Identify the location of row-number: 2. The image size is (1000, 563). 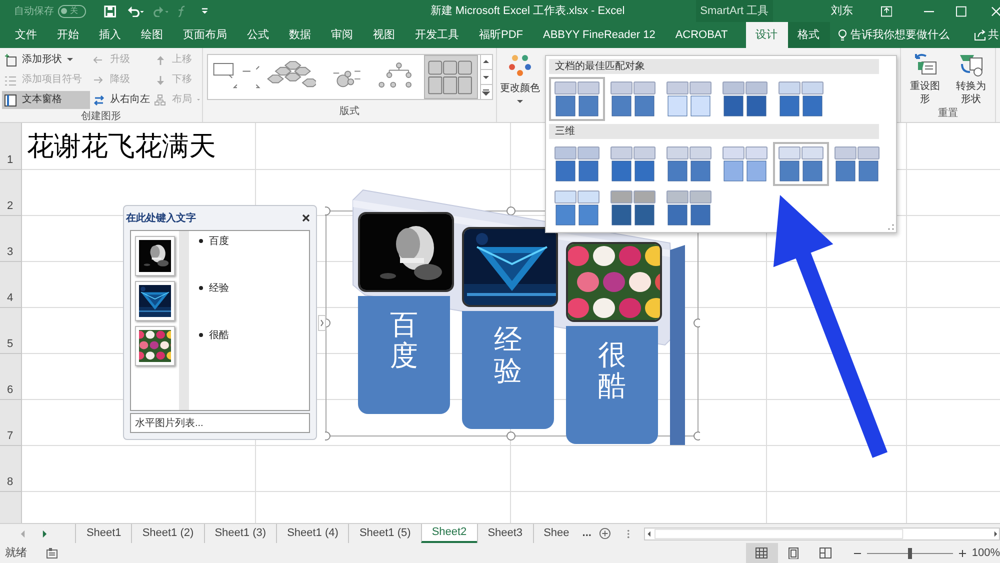
(10, 206).